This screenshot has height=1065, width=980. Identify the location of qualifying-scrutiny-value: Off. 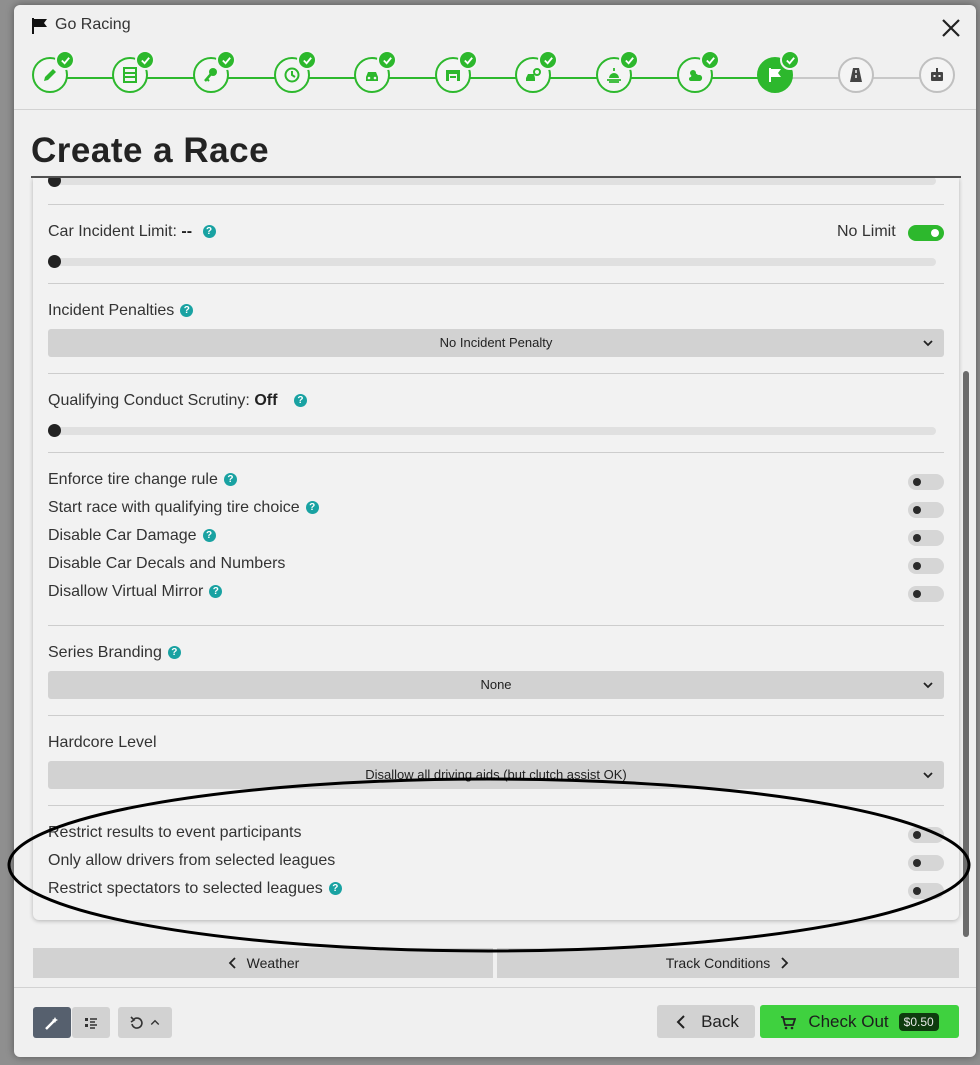
(266, 400).